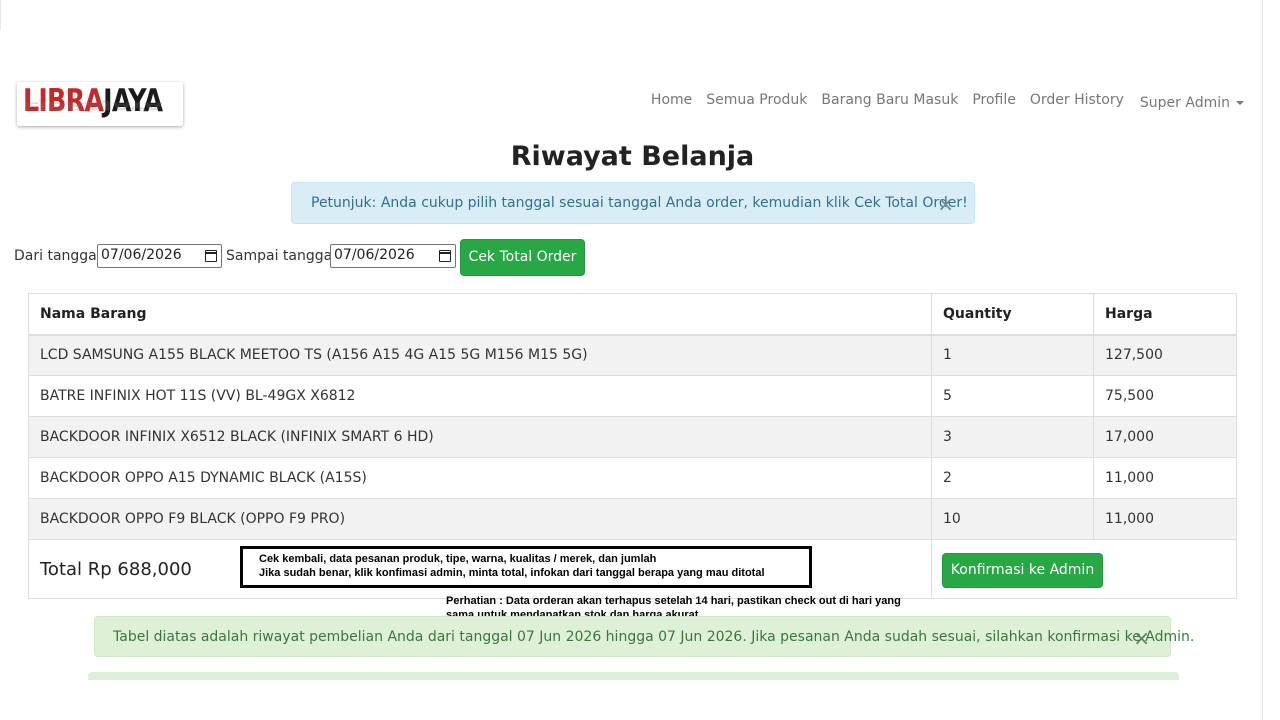 The image size is (1280, 720). What do you see at coordinates (480, 478) in the screenshot?
I see `item-name-cell: BACKDOOR OPPO A15 DYNAMIC BLACK (A15S)` at bounding box center [480, 478].